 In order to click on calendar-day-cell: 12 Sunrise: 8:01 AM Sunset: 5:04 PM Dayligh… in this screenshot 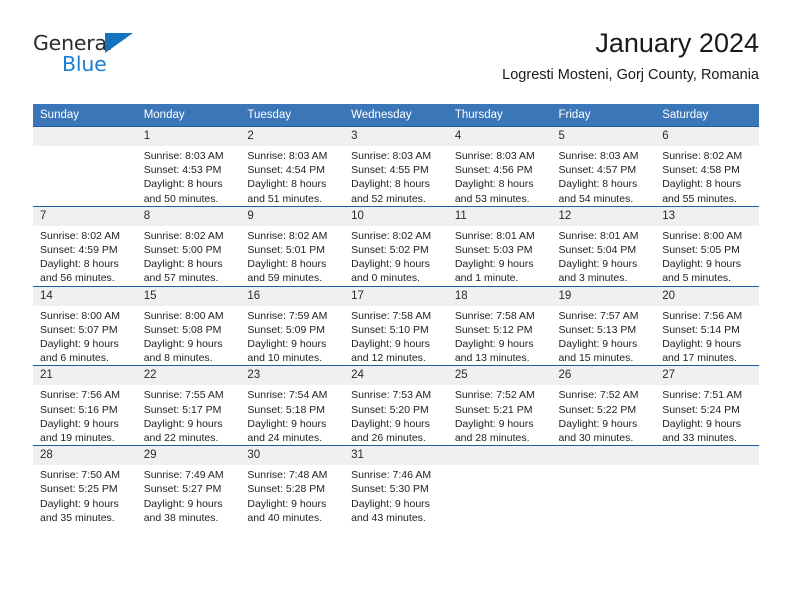, I will do `click(603, 246)`.